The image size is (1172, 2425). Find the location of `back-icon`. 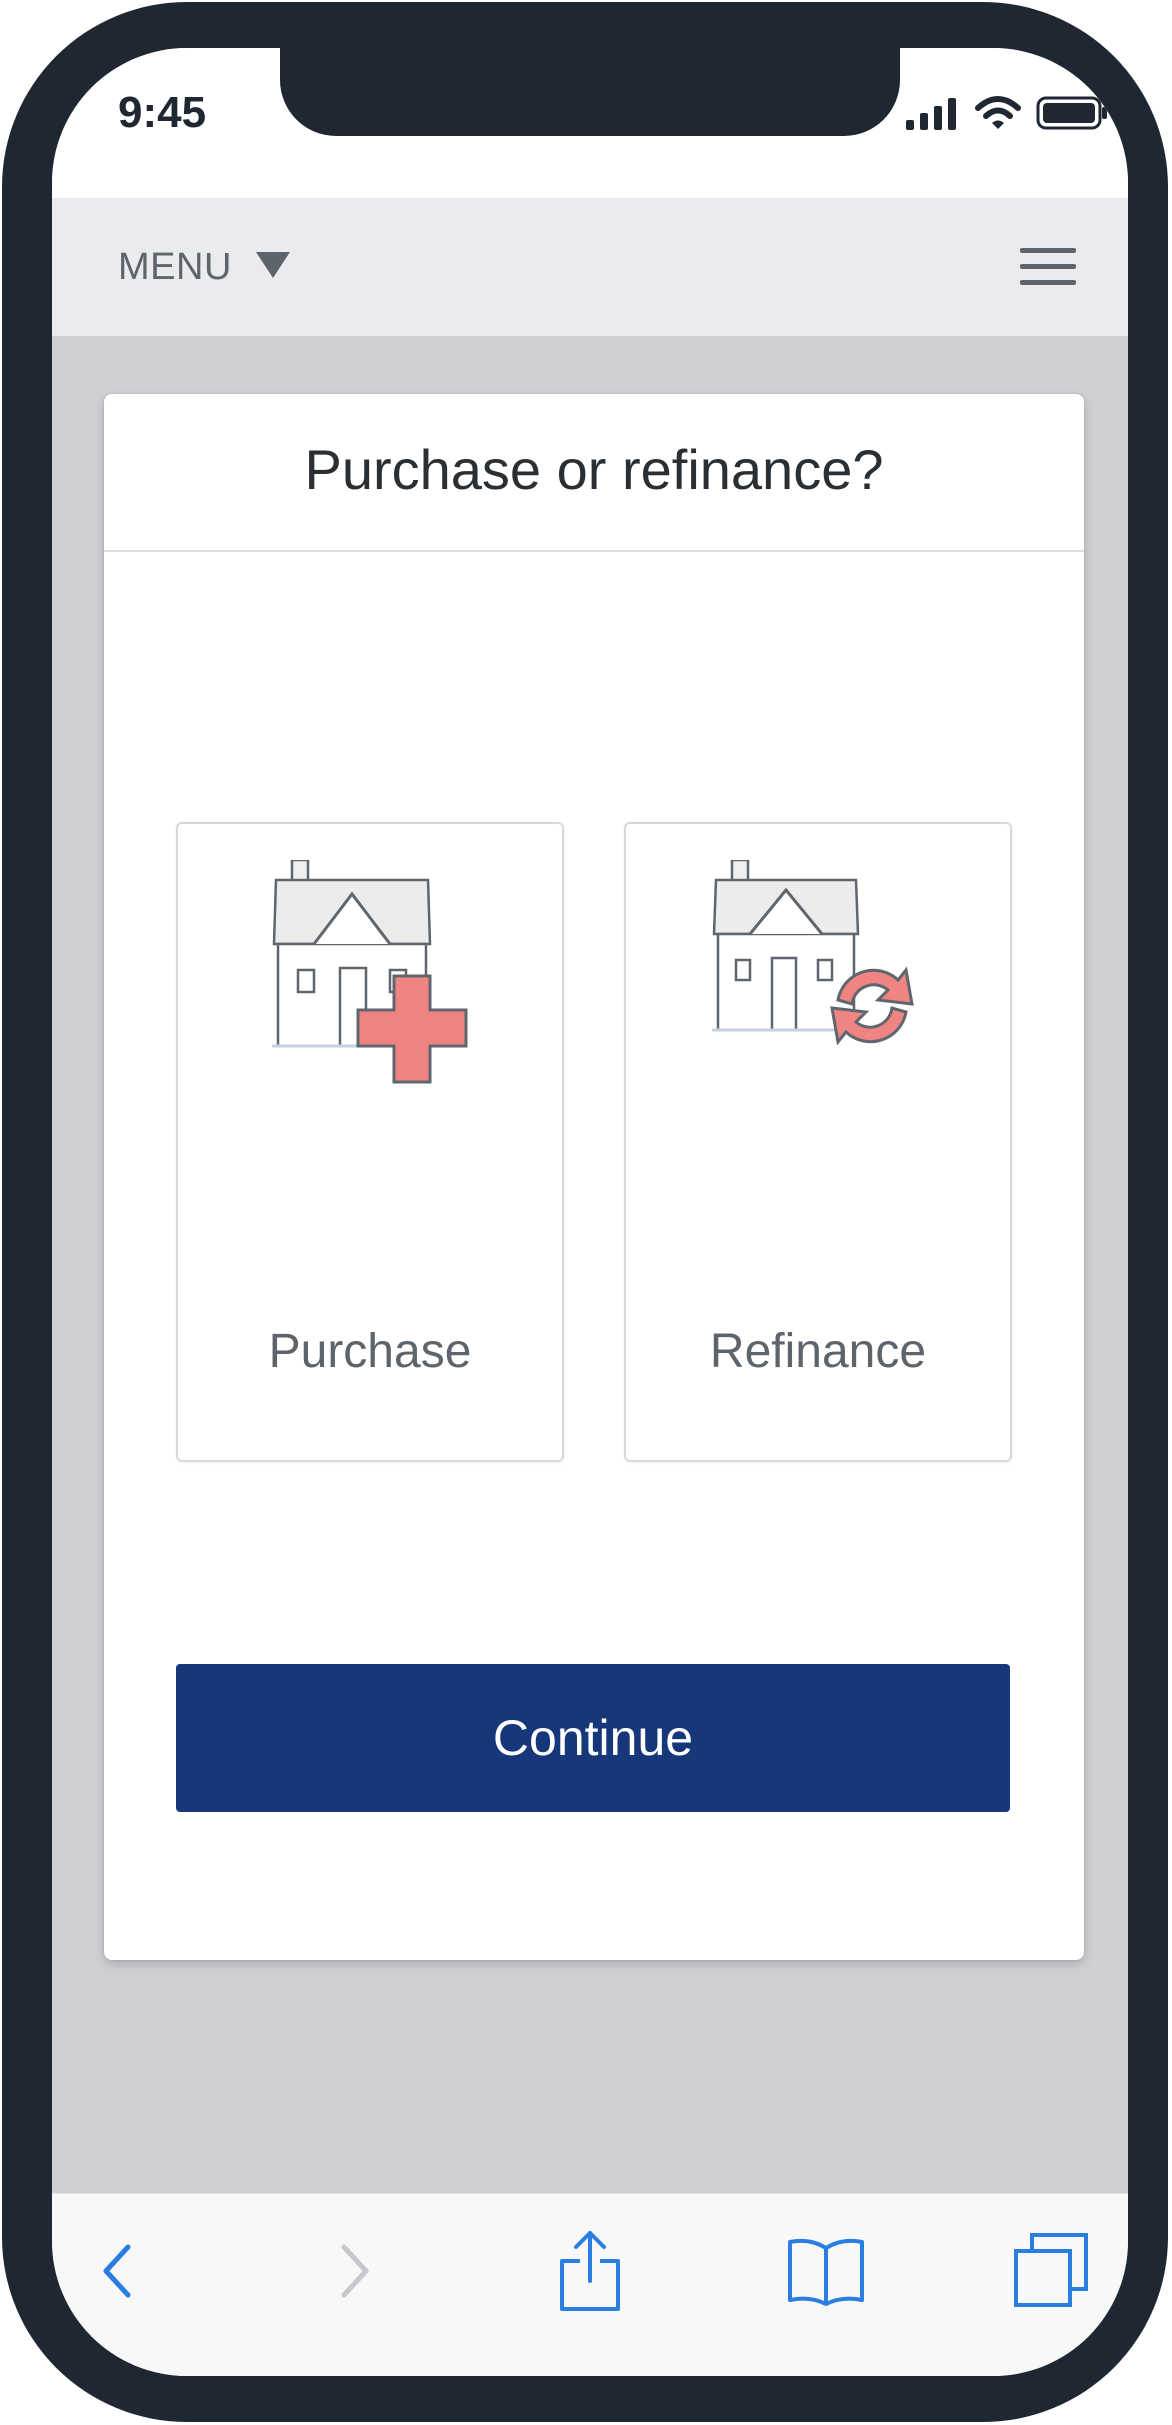

back-icon is located at coordinates (118, 2273).